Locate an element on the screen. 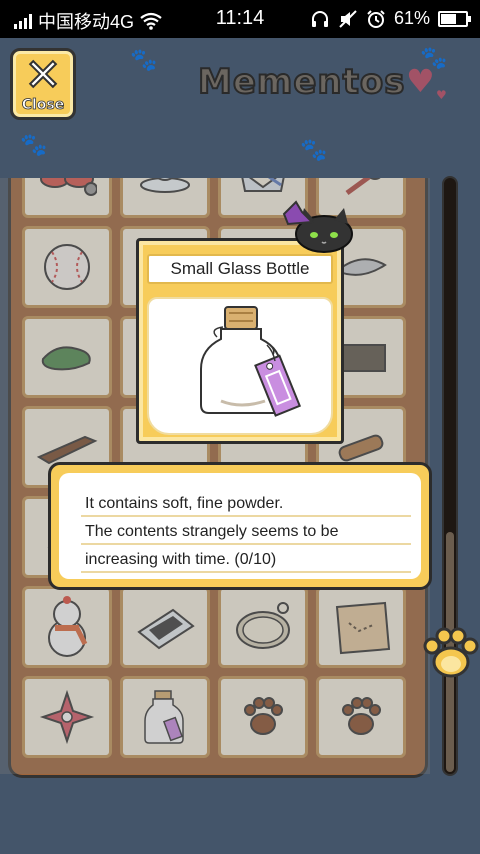  snowman-icon is located at coordinates (68, 626).